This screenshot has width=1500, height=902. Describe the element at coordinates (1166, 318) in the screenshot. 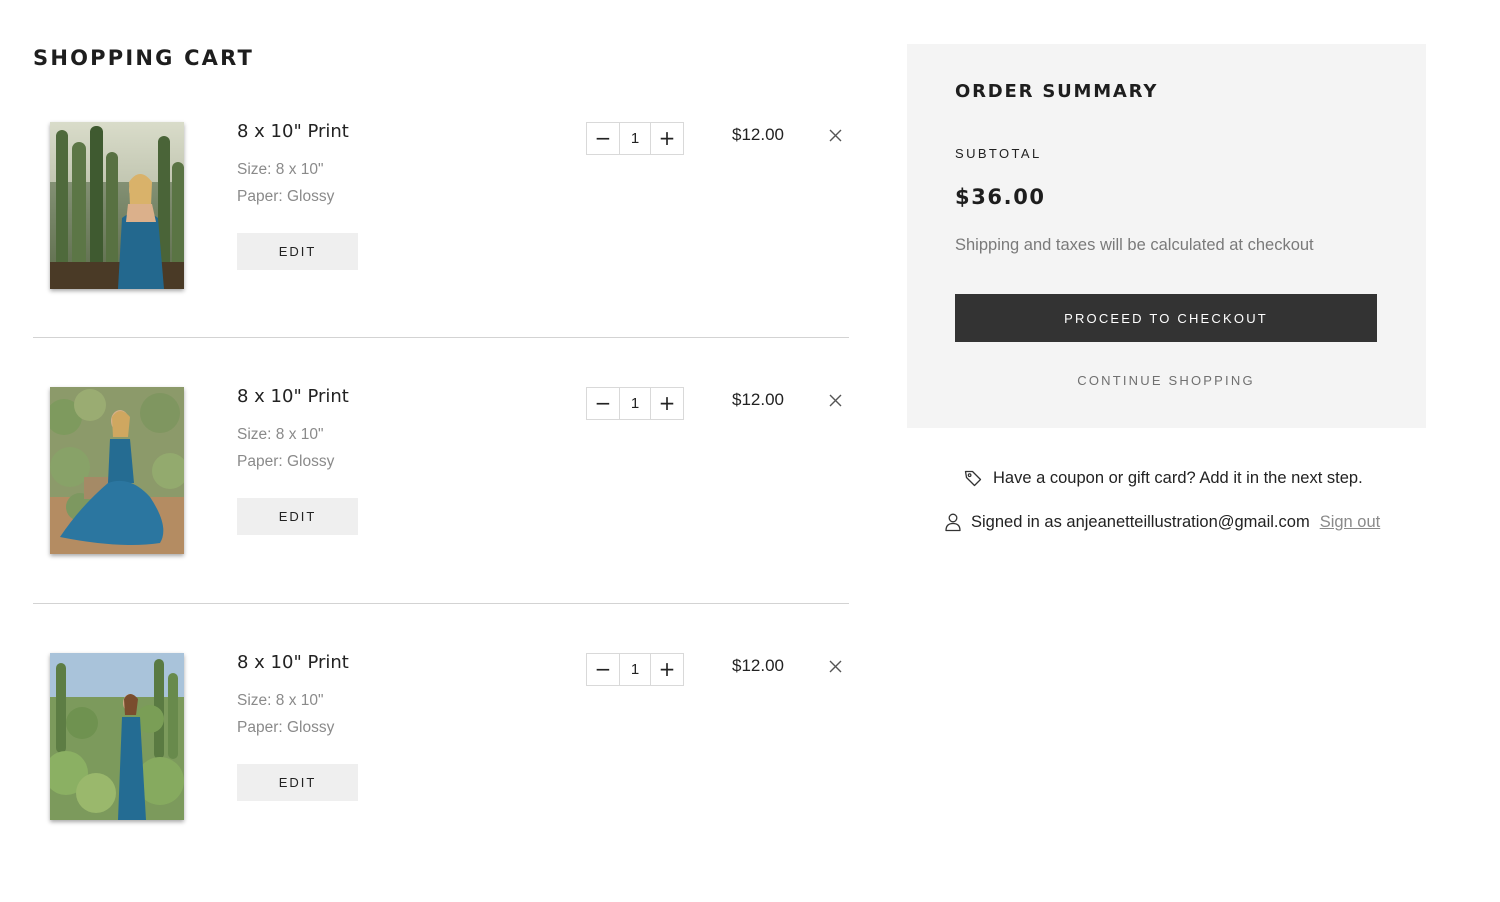

I see `proceed-to-checkout-button: PROCEED TO CHECKOUT` at that location.